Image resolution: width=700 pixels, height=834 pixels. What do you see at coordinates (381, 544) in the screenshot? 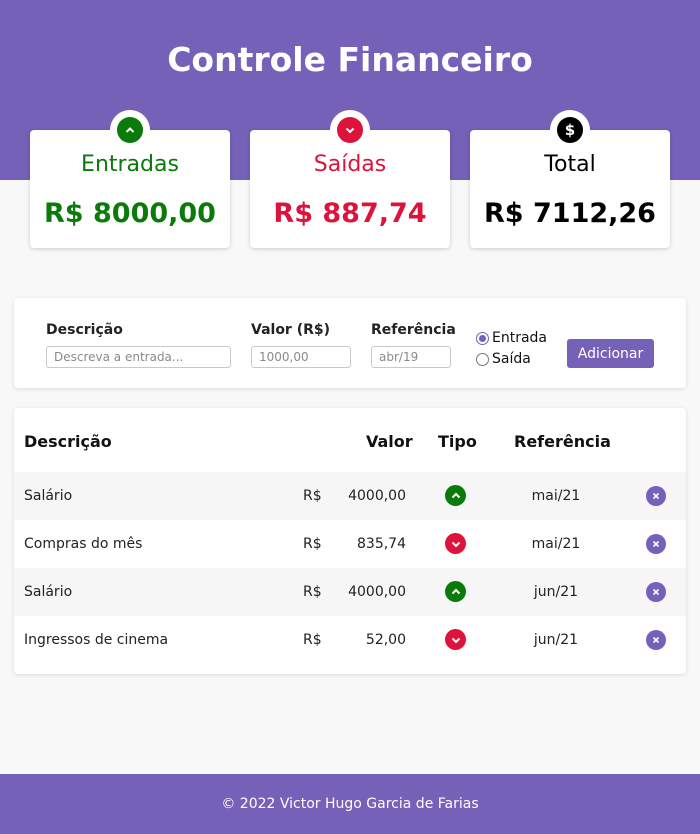
I see `row-amount: 835,74` at bounding box center [381, 544].